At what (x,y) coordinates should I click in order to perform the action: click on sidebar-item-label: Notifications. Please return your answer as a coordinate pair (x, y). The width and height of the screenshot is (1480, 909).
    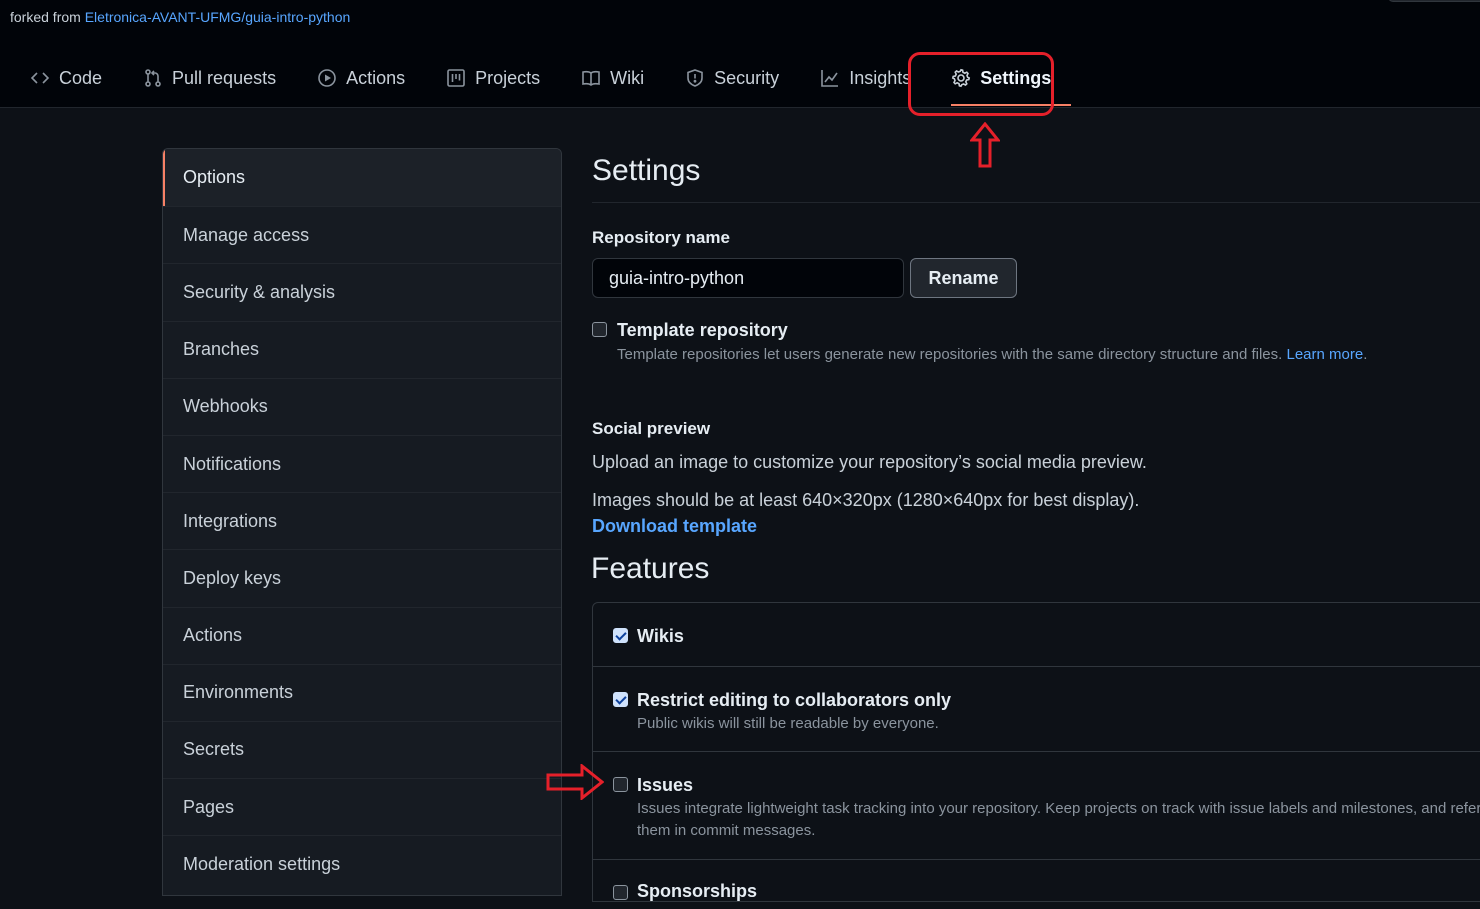
    Looking at the image, I should click on (232, 463).